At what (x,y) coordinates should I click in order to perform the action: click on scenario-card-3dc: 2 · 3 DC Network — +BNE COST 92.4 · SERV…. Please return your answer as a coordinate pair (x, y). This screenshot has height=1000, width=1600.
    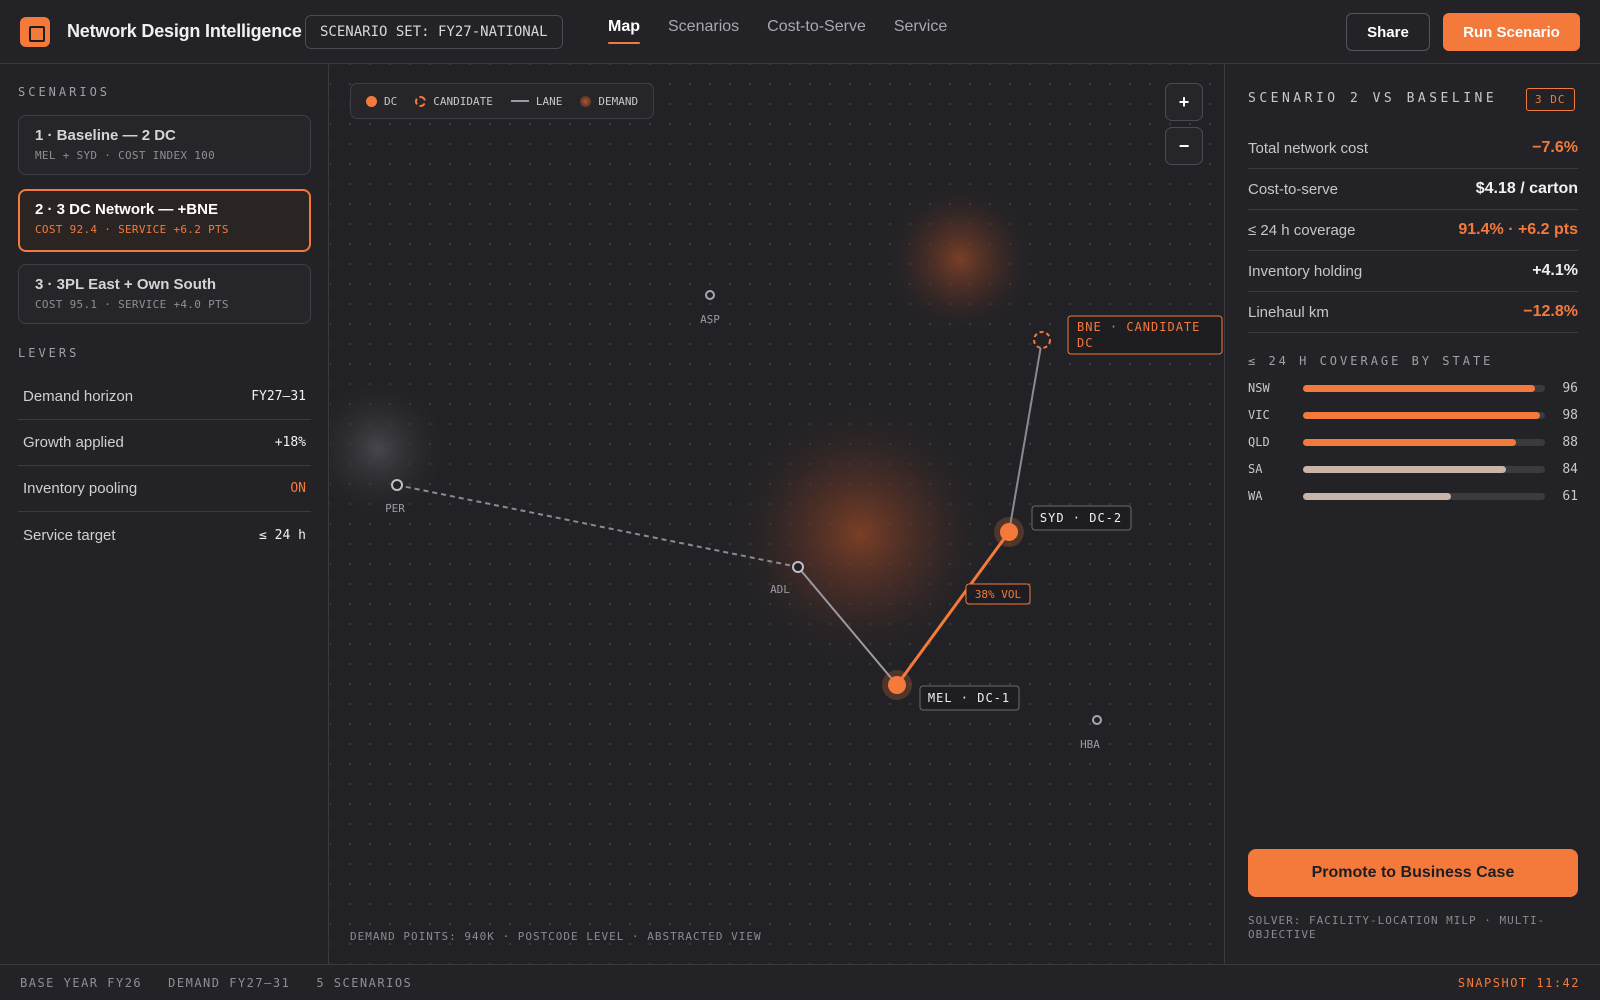
    Looking at the image, I should click on (164, 220).